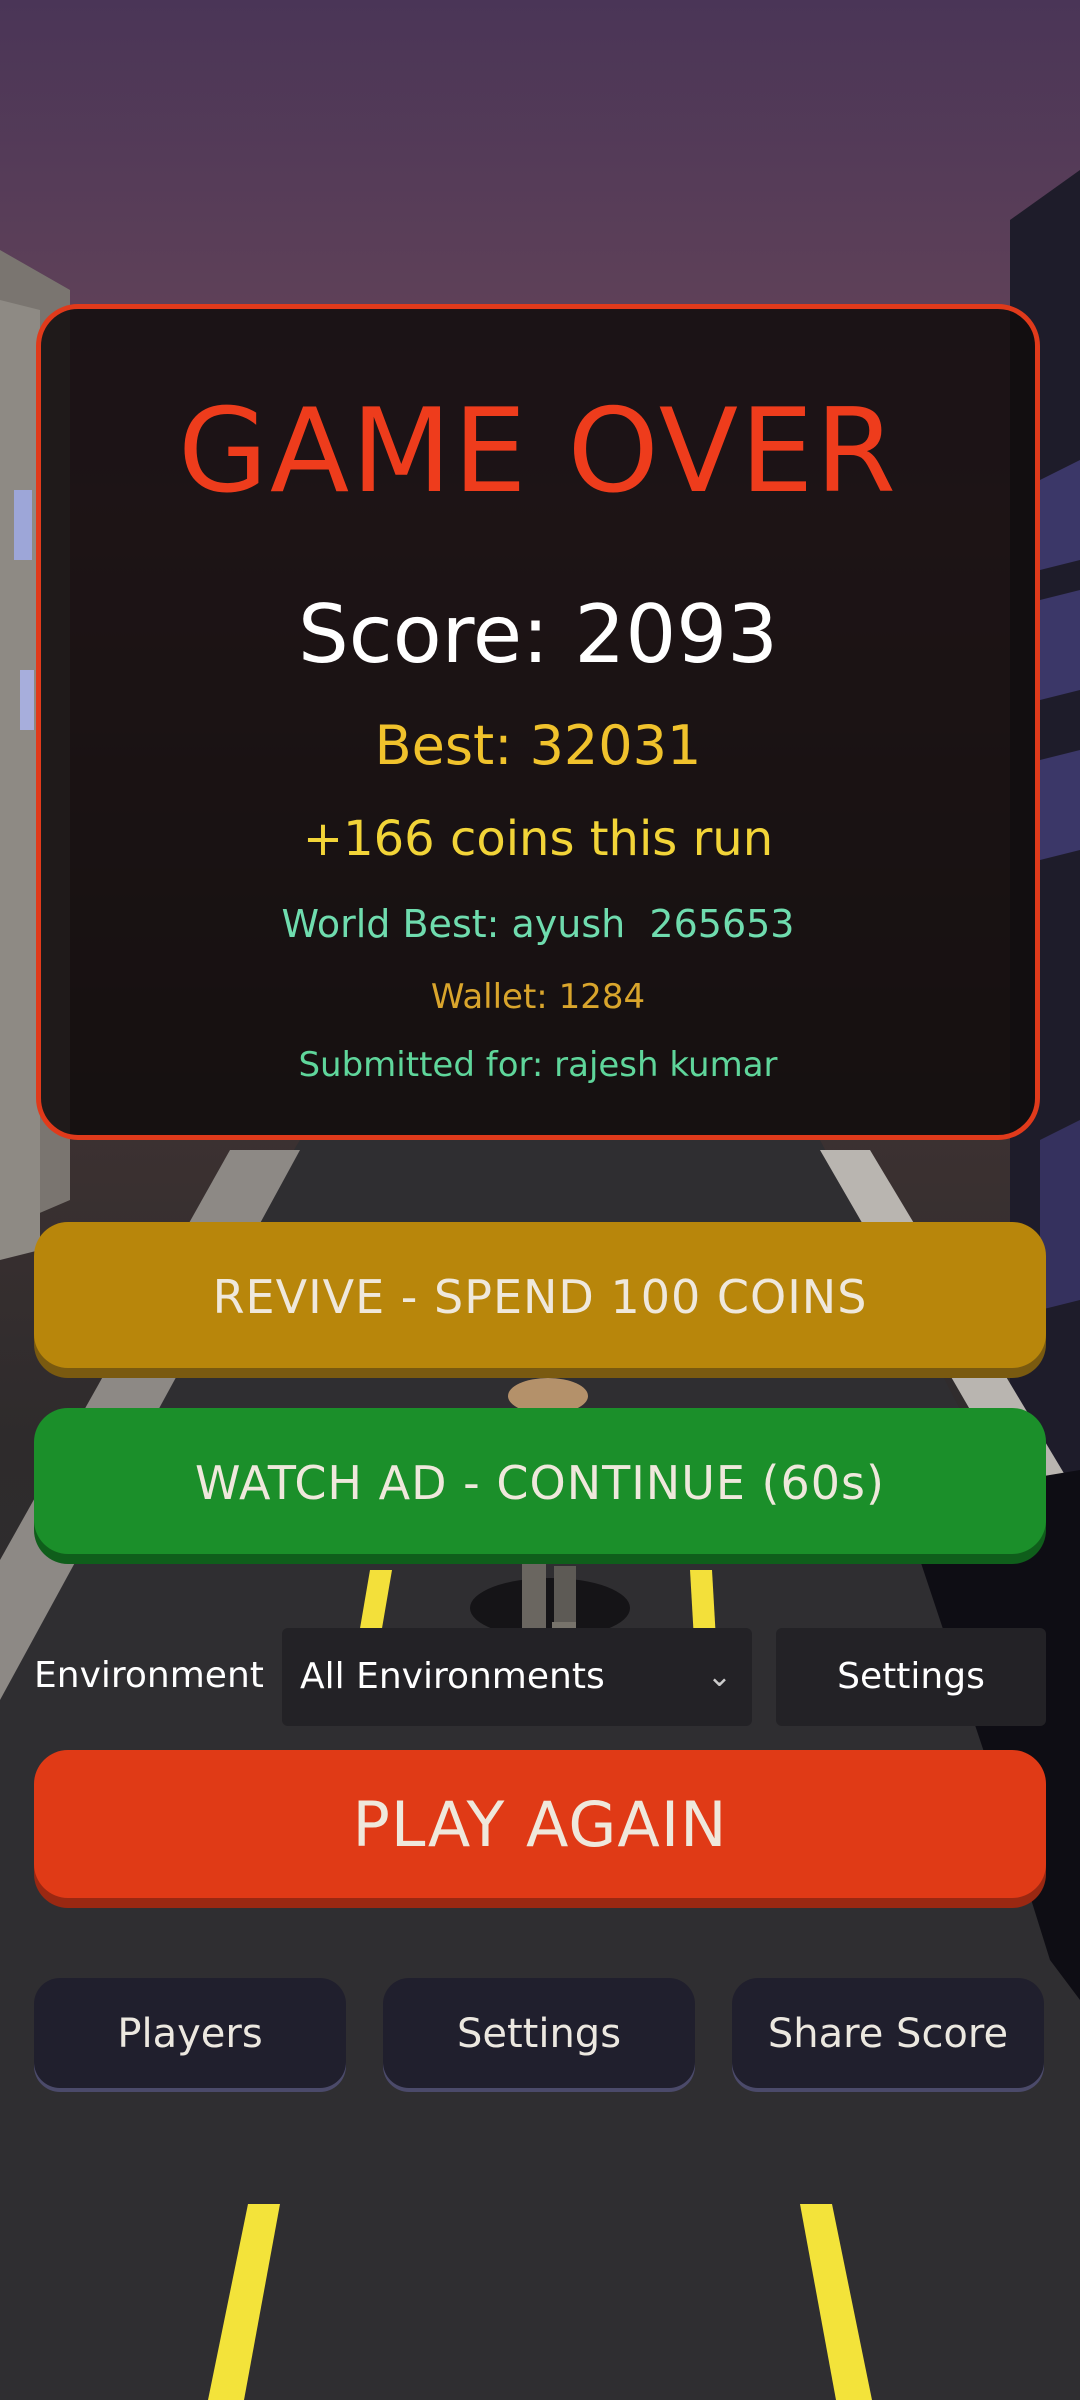 The image size is (1080, 2400). Describe the element at coordinates (719, 1676) in the screenshot. I see `chevron-down-icon: ⌄` at that location.